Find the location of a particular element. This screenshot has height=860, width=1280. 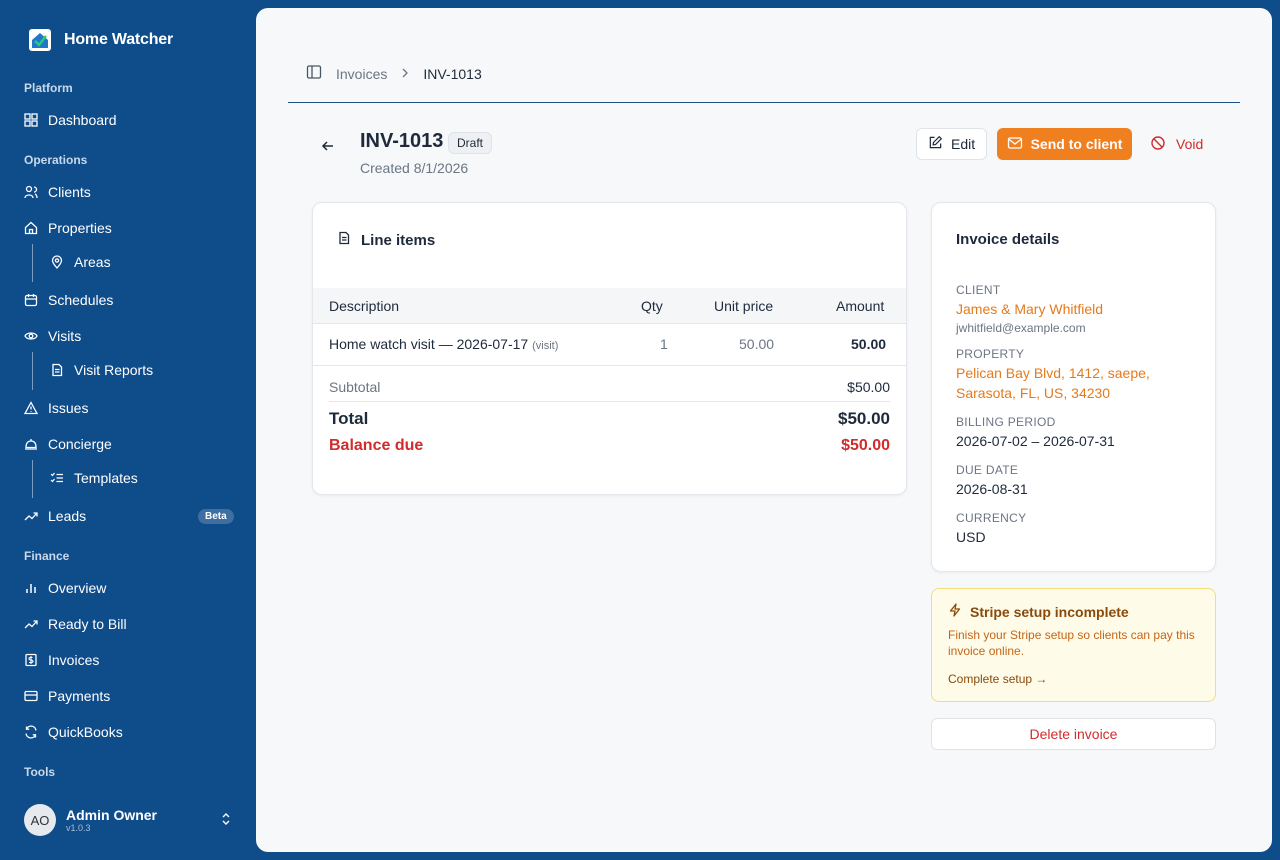

sidebar-item-ready-to-bill: Ready to Bill is located at coordinates (129, 624).